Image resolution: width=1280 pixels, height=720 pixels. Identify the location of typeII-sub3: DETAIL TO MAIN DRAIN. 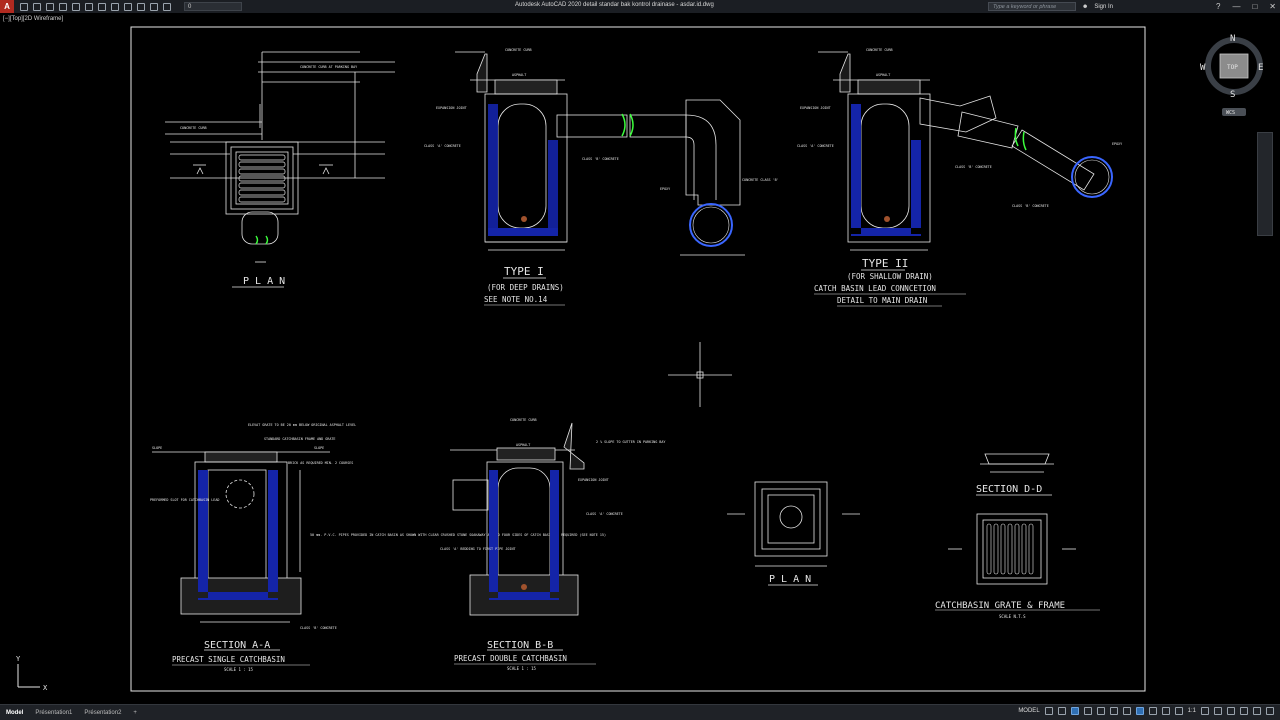
(882, 300).